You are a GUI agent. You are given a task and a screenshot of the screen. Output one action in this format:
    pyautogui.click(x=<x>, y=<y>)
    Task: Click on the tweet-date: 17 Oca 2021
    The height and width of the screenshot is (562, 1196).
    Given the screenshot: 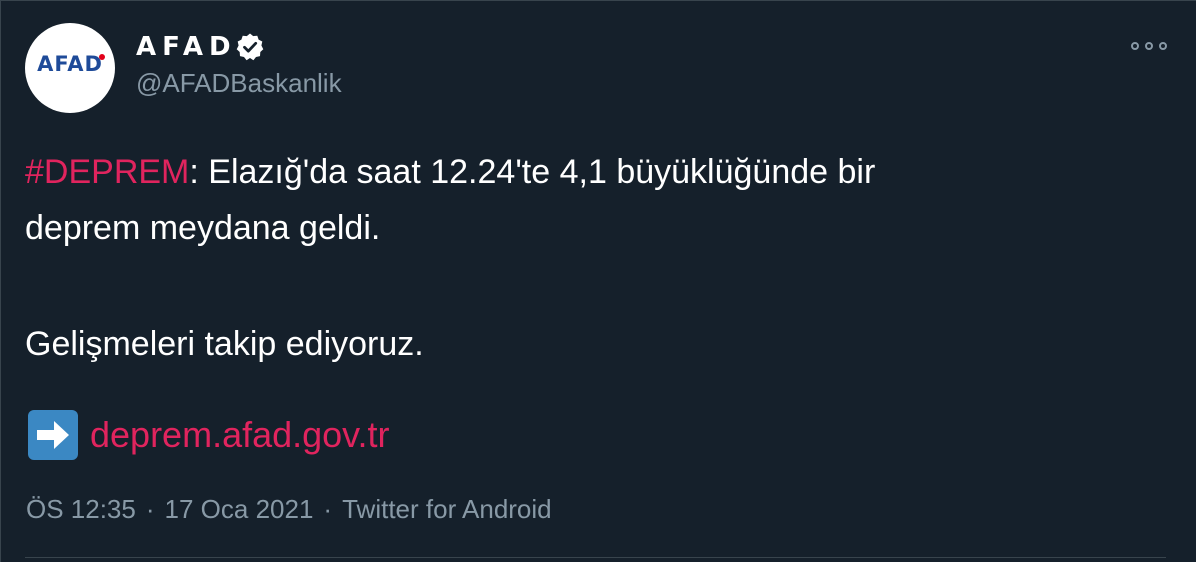 What is the action you would take?
    pyautogui.click(x=239, y=509)
    